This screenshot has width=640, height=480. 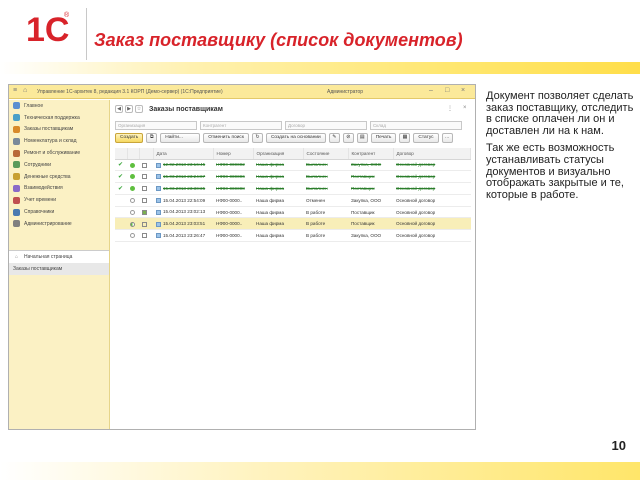 What do you see at coordinates (121, 200) in the screenshot?
I see `paid-cell` at bounding box center [121, 200].